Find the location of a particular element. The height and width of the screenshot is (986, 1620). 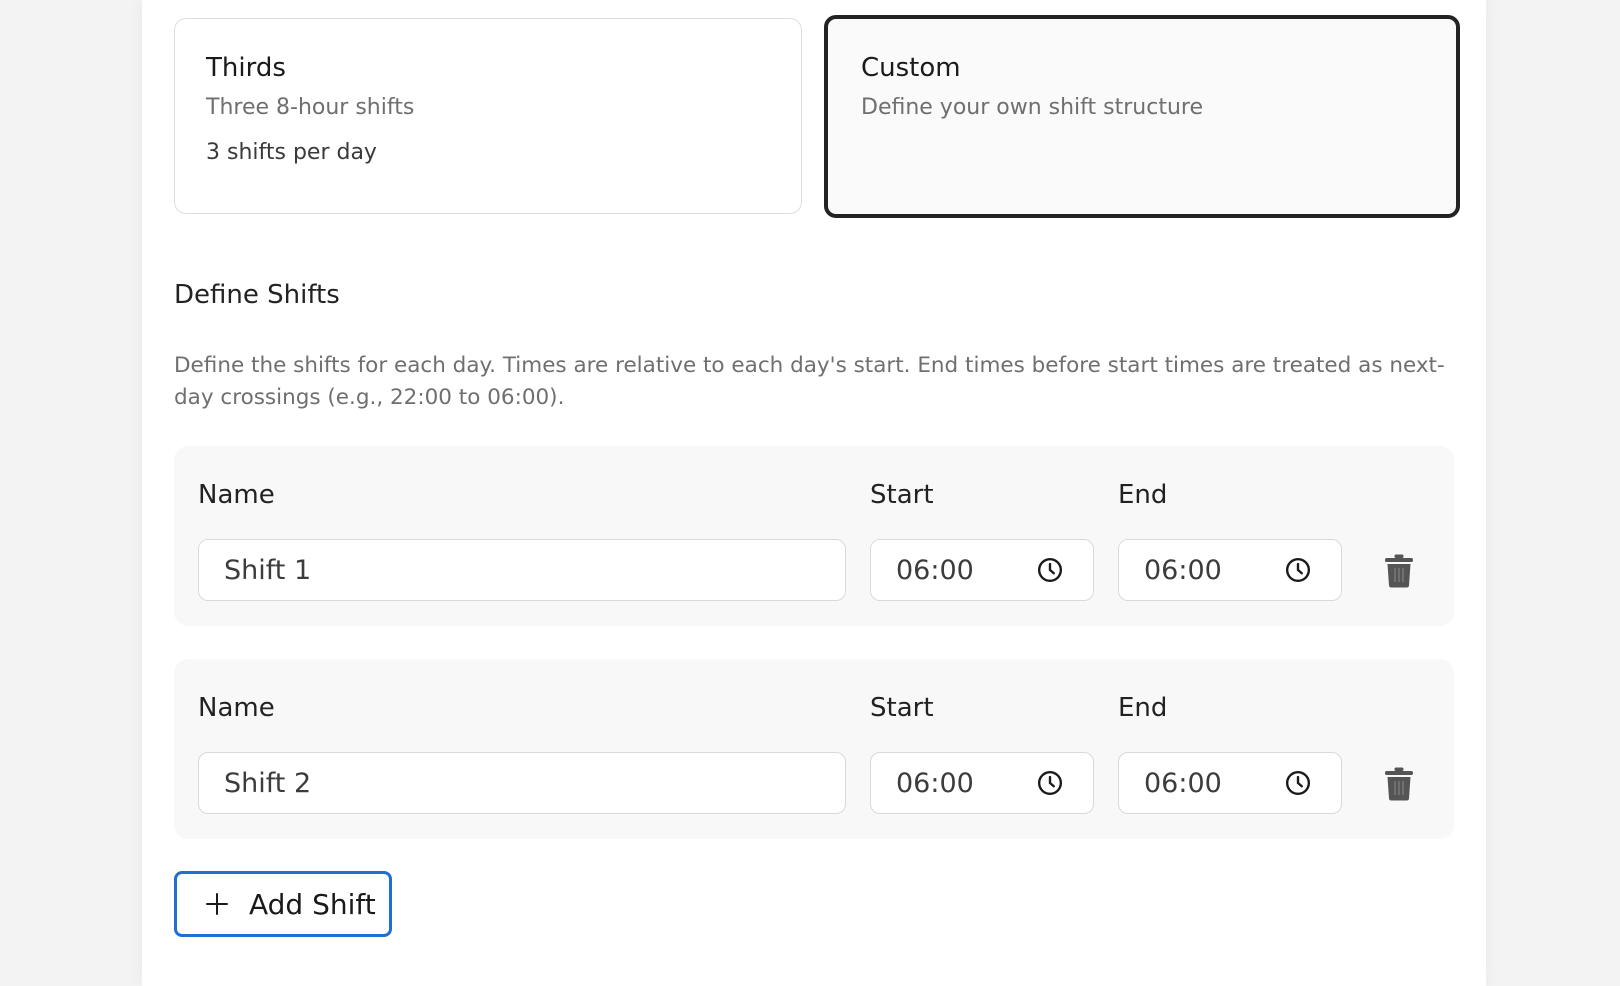

preset-title: Custom is located at coordinates (911, 68).